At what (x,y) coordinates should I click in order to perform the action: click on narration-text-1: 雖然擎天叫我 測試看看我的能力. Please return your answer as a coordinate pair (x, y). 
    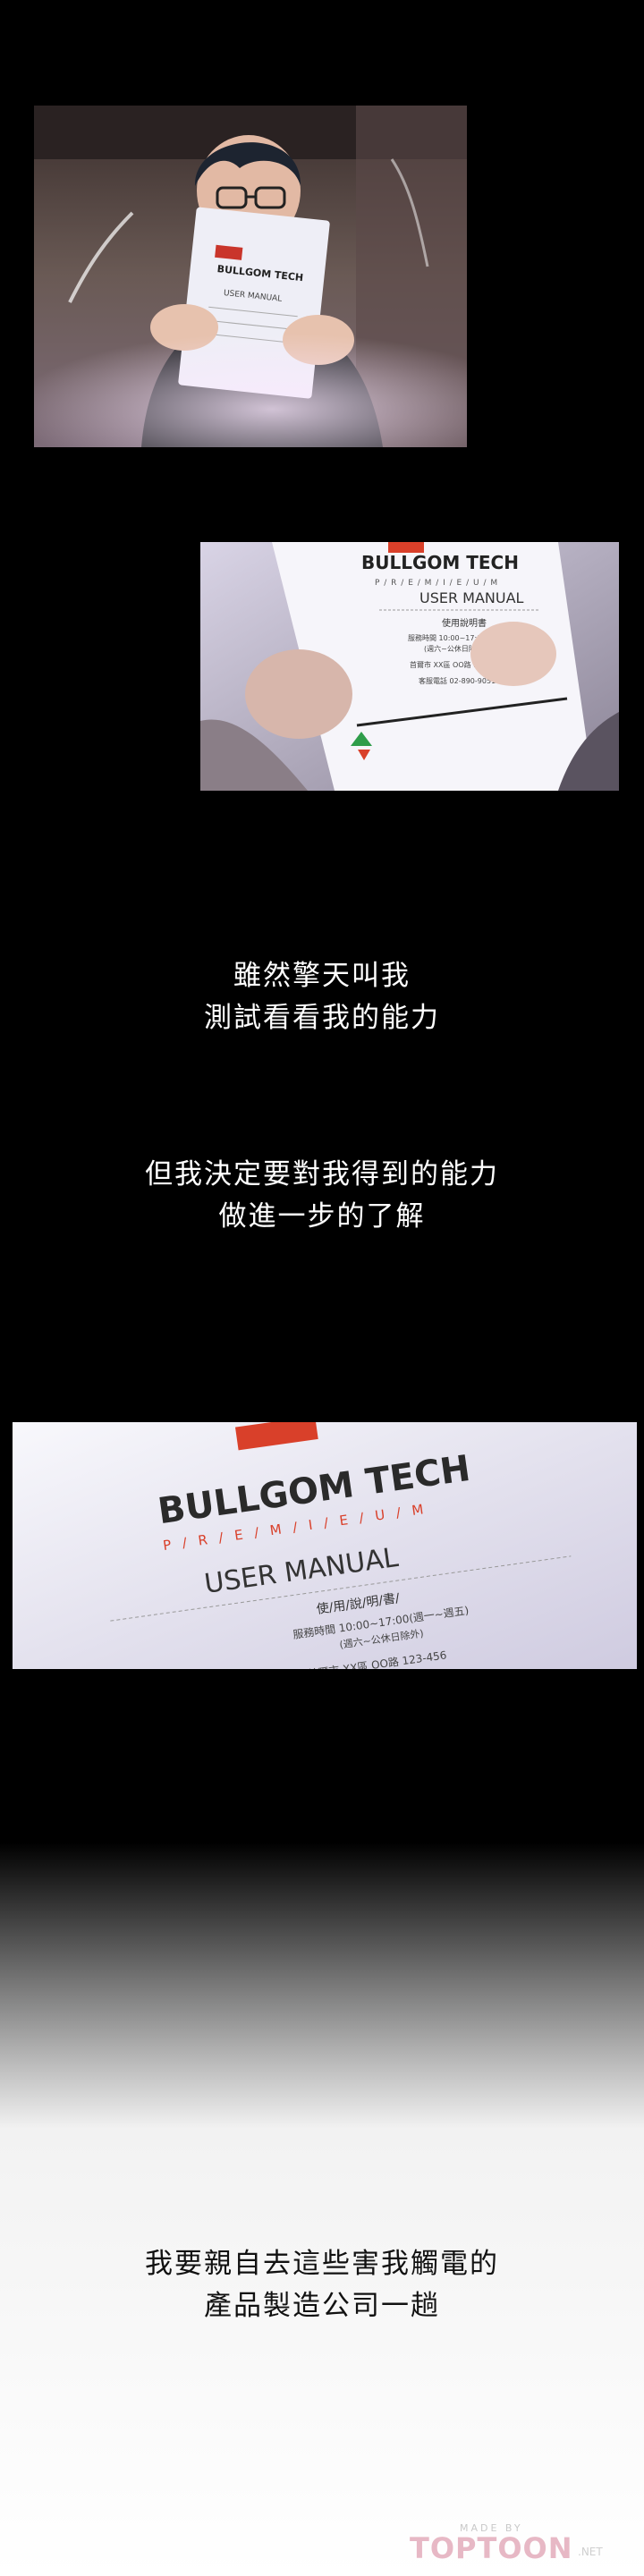
    Looking at the image, I should click on (322, 997).